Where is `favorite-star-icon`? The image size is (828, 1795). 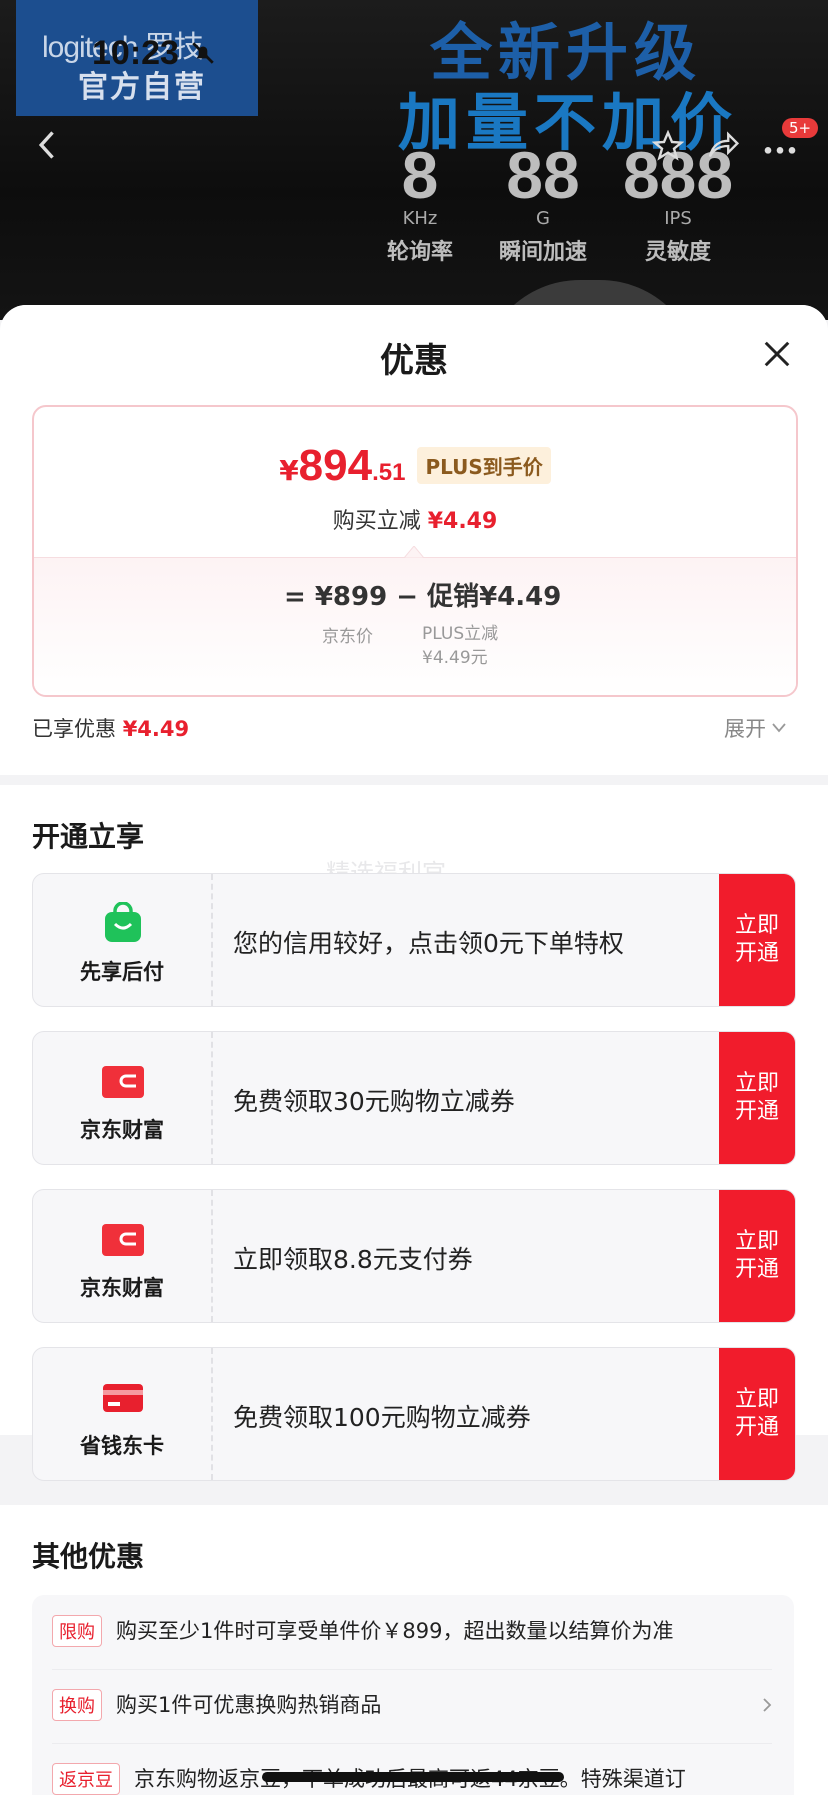
favorite-star-icon is located at coordinates (668, 146).